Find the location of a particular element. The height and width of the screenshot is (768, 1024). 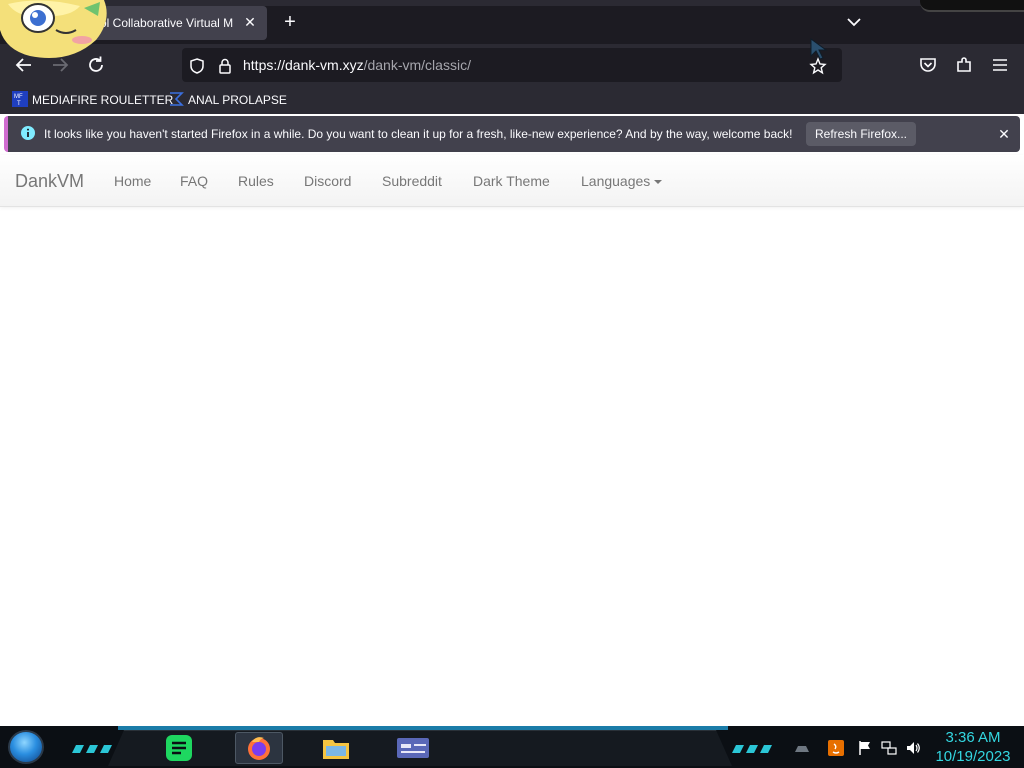

tracking-shield-icon is located at coordinates (197, 66).